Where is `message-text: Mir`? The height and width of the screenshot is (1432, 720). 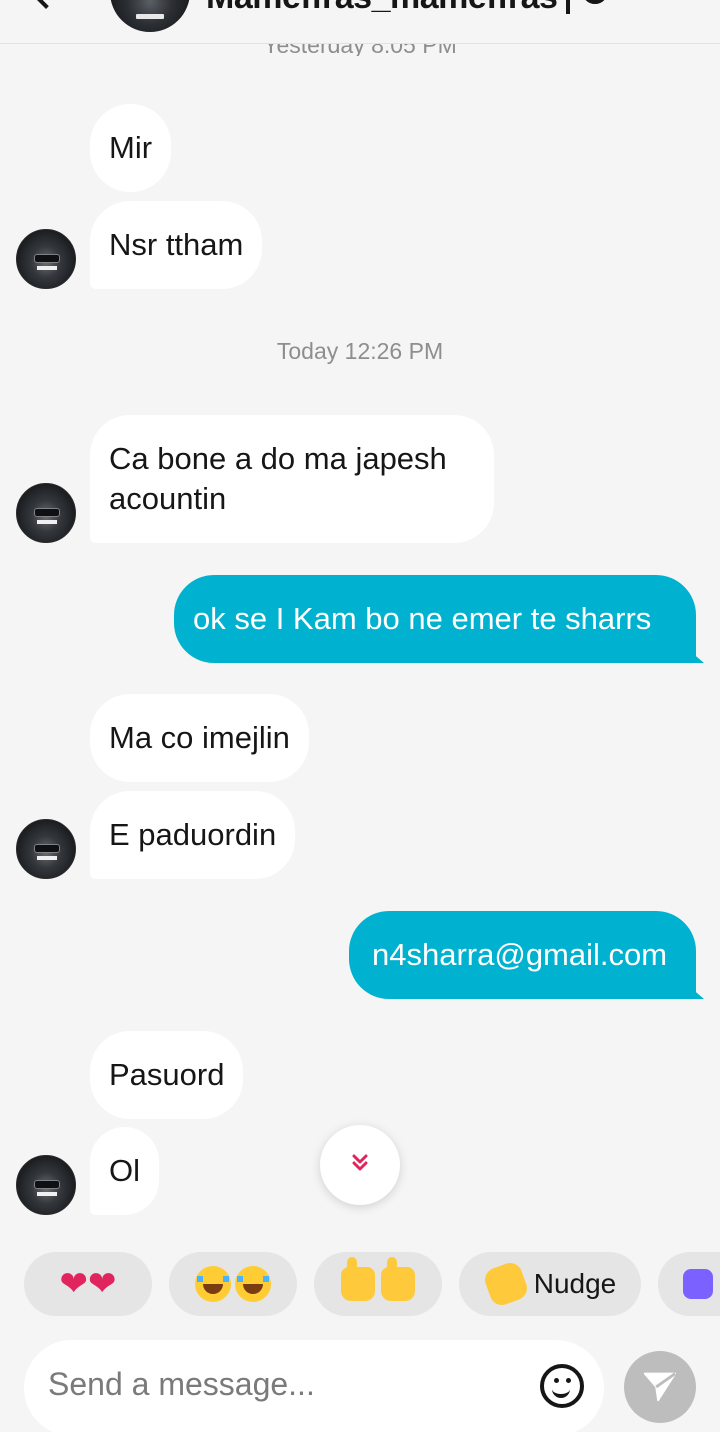
message-text: Mir is located at coordinates (131, 147).